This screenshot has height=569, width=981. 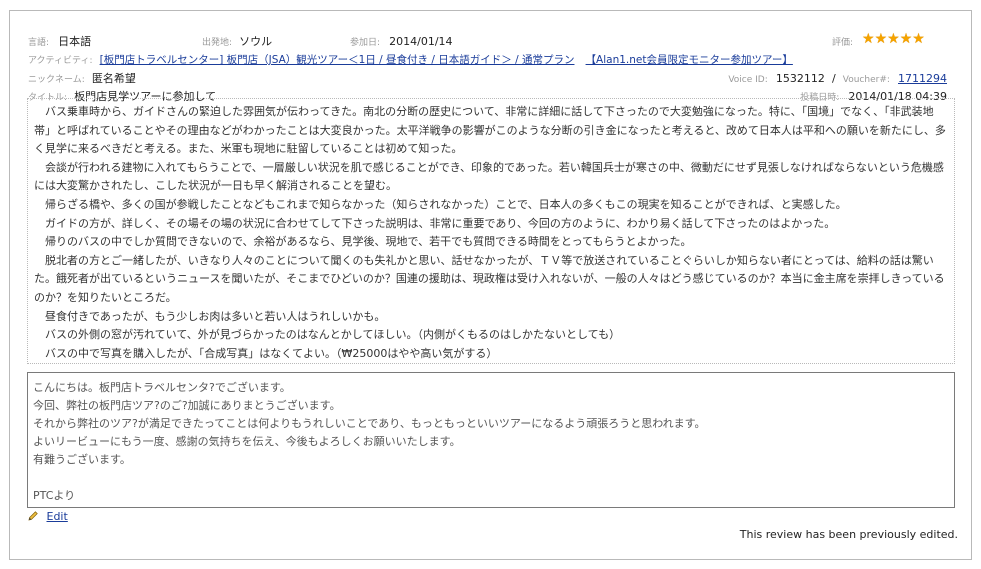 I want to click on reply-line: PTCより, so click(x=54, y=495).